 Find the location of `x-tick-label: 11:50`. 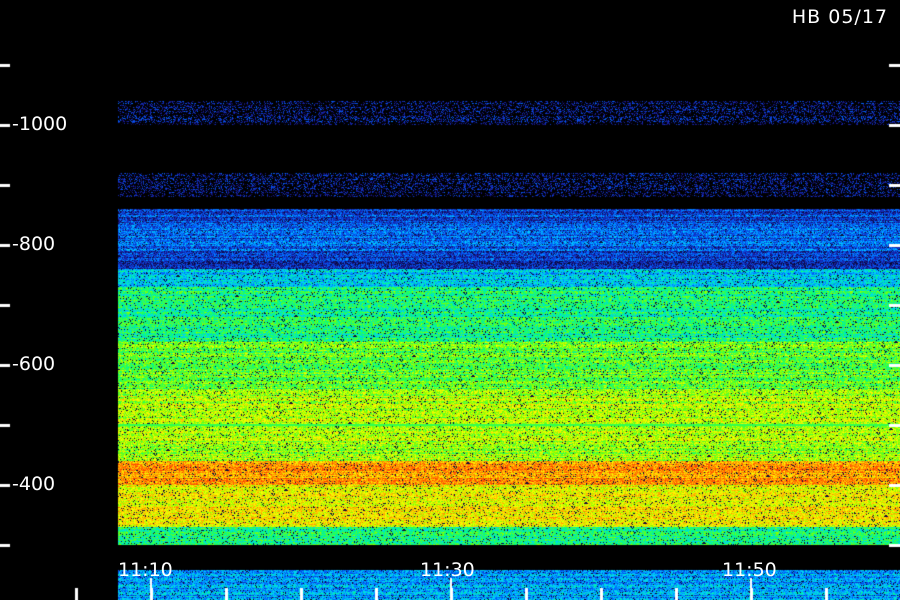

x-tick-label: 11:50 is located at coordinates (749, 570).